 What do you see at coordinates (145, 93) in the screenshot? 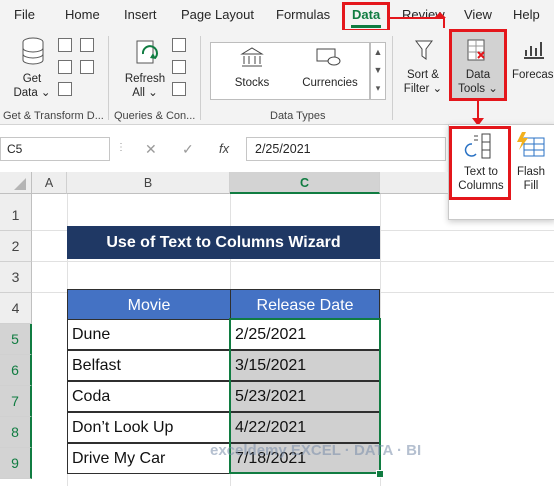
I see `refresh-all-dropdown-label: All ⌄` at bounding box center [145, 93].